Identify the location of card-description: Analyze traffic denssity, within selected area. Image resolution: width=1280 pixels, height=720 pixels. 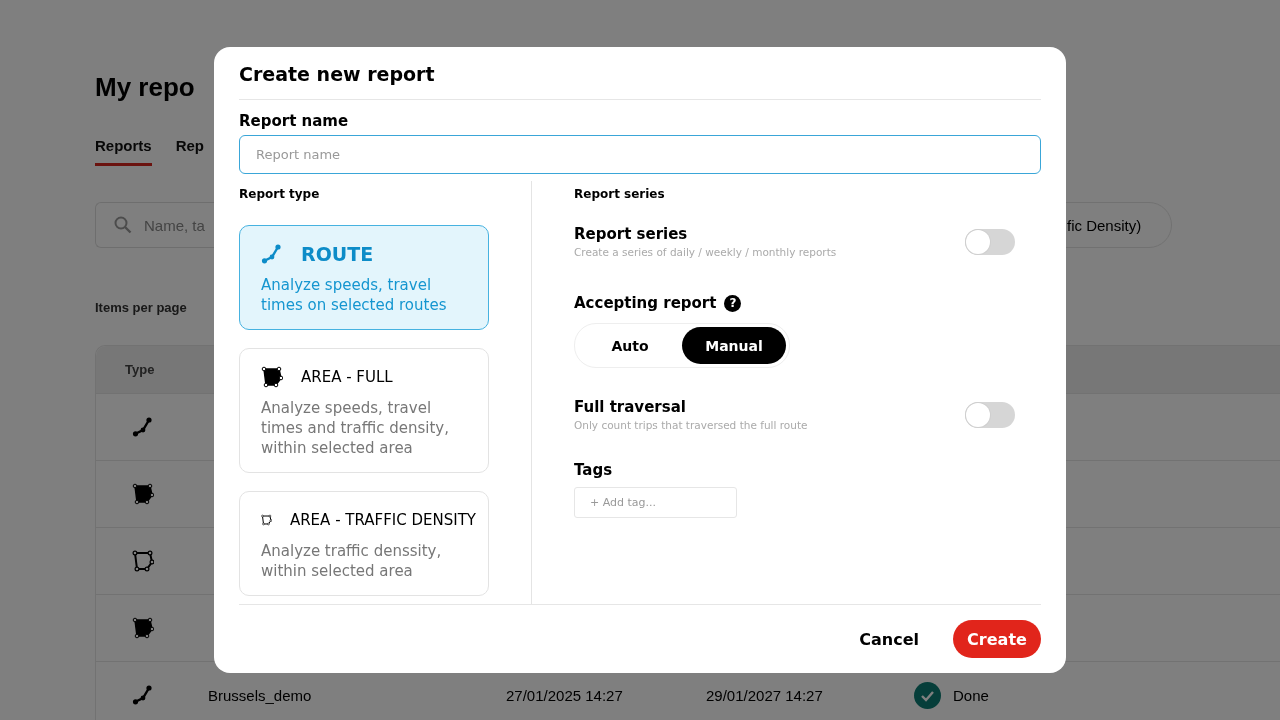
(352, 561).